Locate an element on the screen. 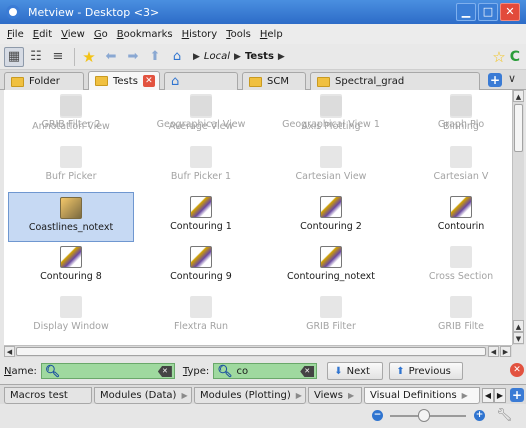 The width and height of the screenshot is (526, 428). arrow-right-icon: ➡ is located at coordinates (133, 56).